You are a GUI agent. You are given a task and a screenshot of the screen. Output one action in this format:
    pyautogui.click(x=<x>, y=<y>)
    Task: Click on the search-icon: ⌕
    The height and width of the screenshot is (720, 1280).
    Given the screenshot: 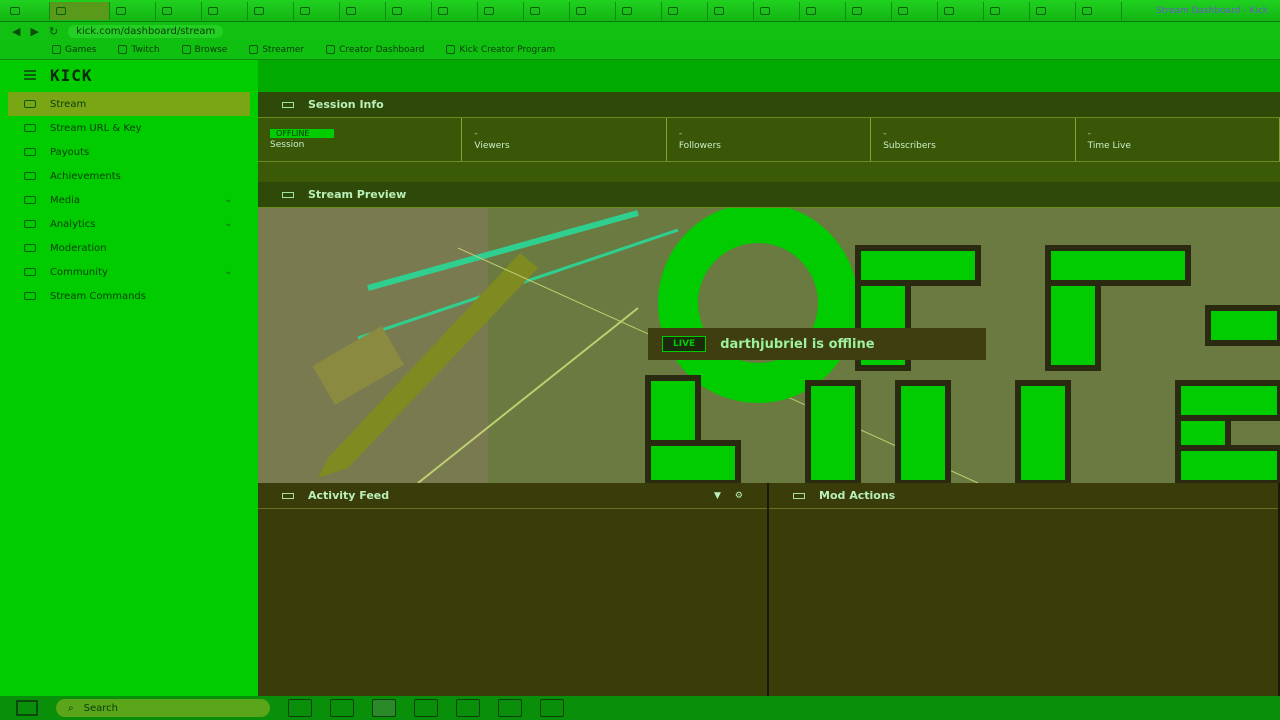 What is the action you would take?
    pyautogui.click(x=71, y=708)
    